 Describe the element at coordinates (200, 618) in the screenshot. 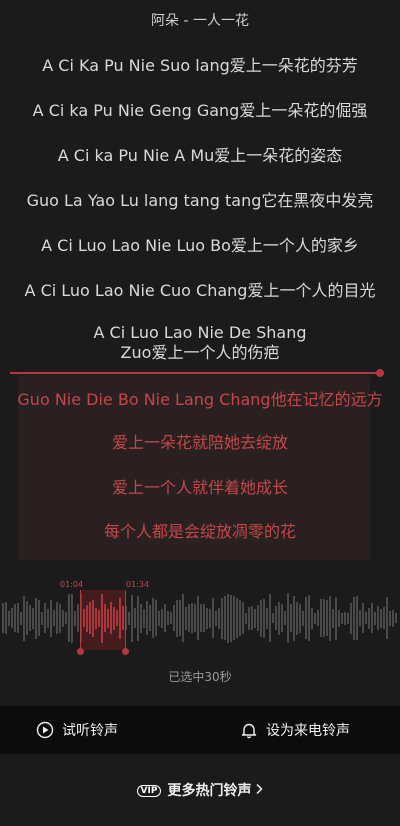

I see `waveform` at that location.